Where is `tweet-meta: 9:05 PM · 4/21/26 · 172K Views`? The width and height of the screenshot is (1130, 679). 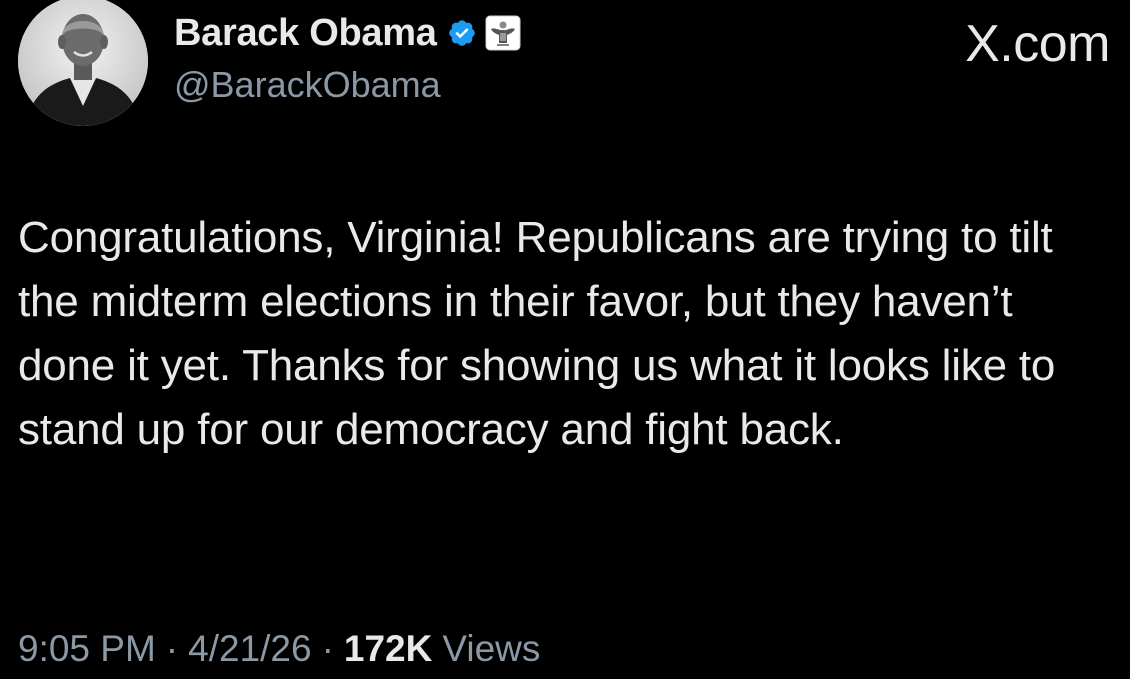
tweet-meta: 9:05 PM · 4/21/26 · 172K Views is located at coordinates (279, 649).